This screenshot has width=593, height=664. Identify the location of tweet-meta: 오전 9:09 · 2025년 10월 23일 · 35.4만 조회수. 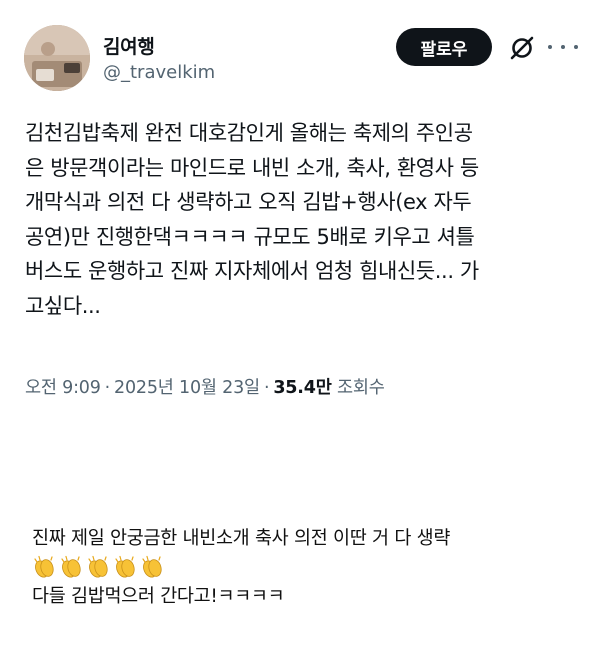
(205, 386).